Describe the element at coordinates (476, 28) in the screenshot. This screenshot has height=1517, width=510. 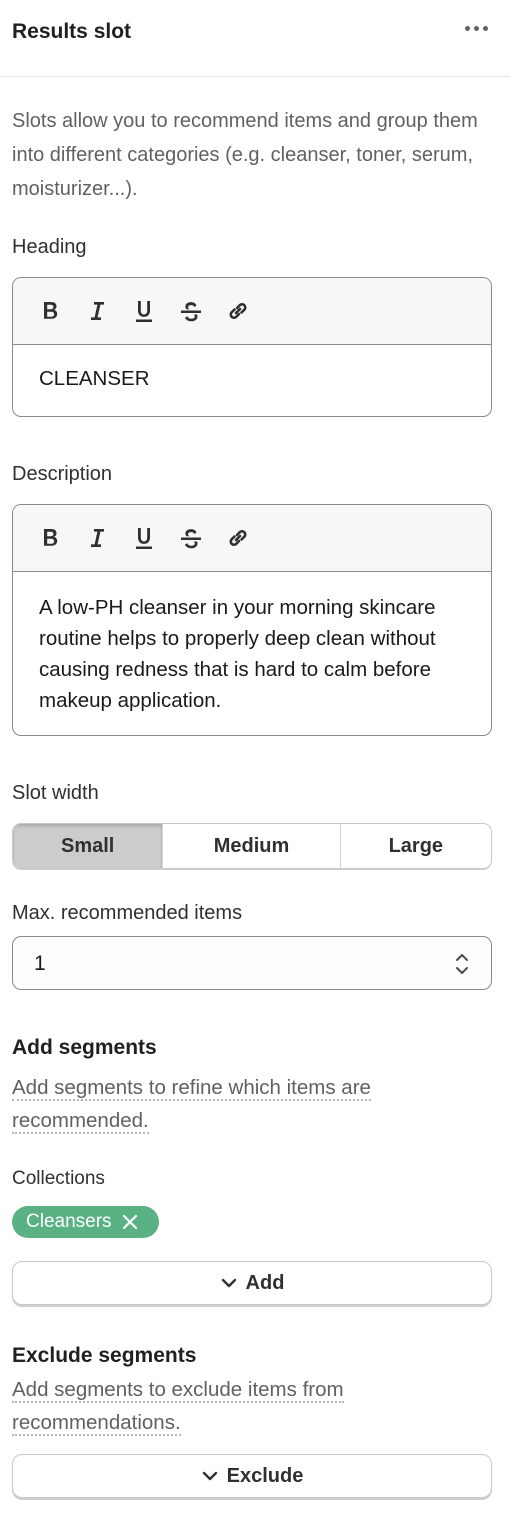
I see `more-options-icon` at that location.